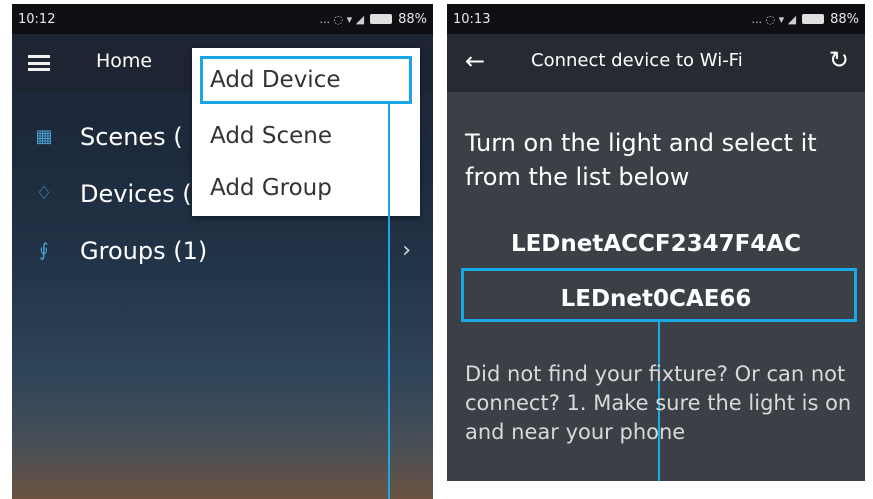 The height and width of the screenshot is (499, 873). What do you see at coordinates (839, 60) in the screenshot?
I see `refresh-icon: ↻` at bounding box center [839, 60].